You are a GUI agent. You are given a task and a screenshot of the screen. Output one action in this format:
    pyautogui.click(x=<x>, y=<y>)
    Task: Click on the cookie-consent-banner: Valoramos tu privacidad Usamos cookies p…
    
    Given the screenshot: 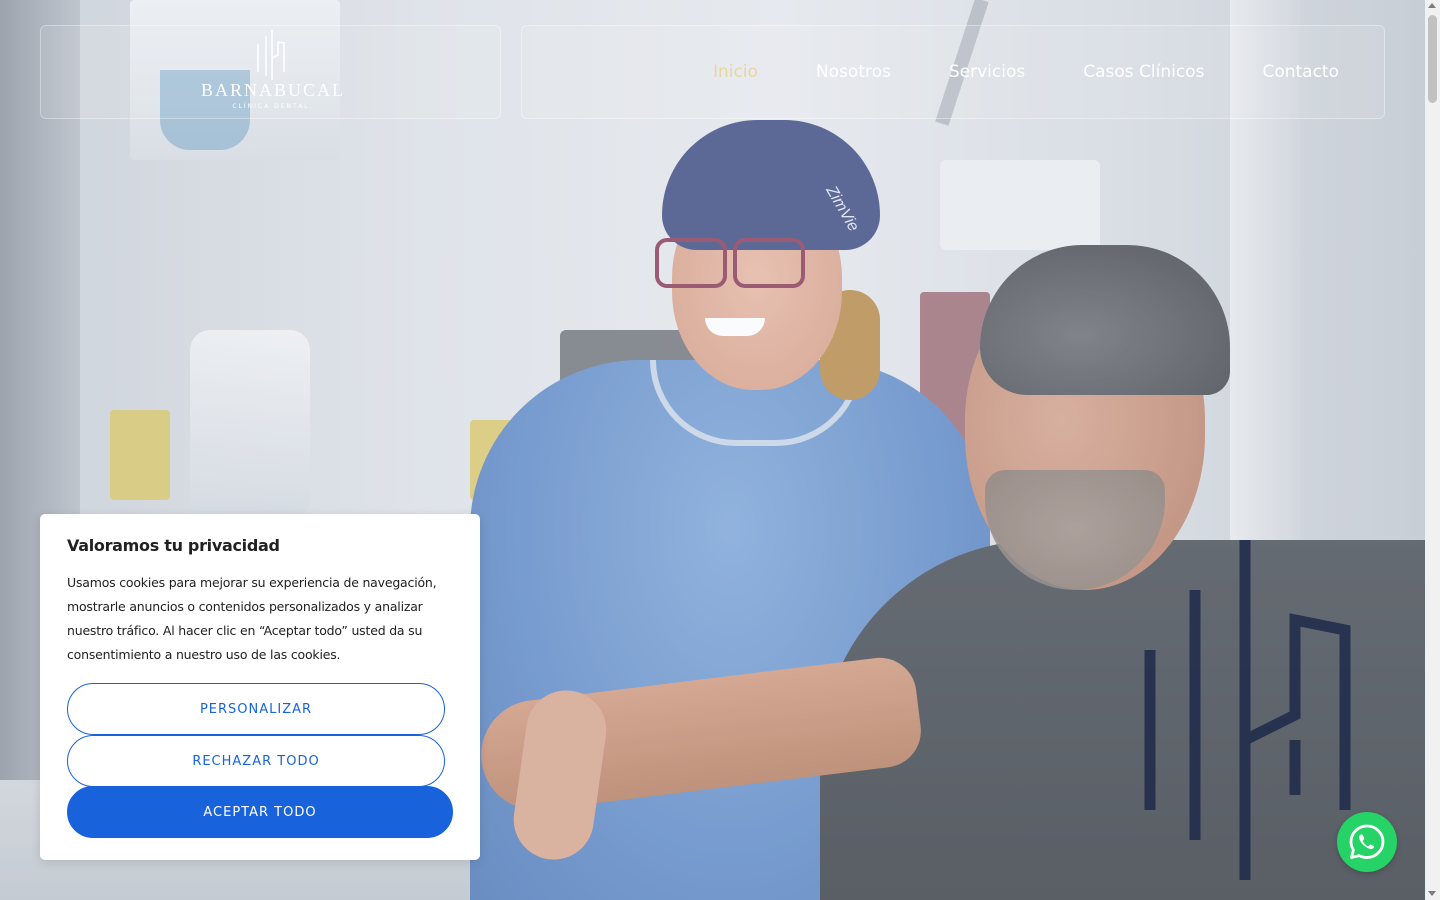 What is the action you would take?
    pyautogui.click(x=260, y=687)
    